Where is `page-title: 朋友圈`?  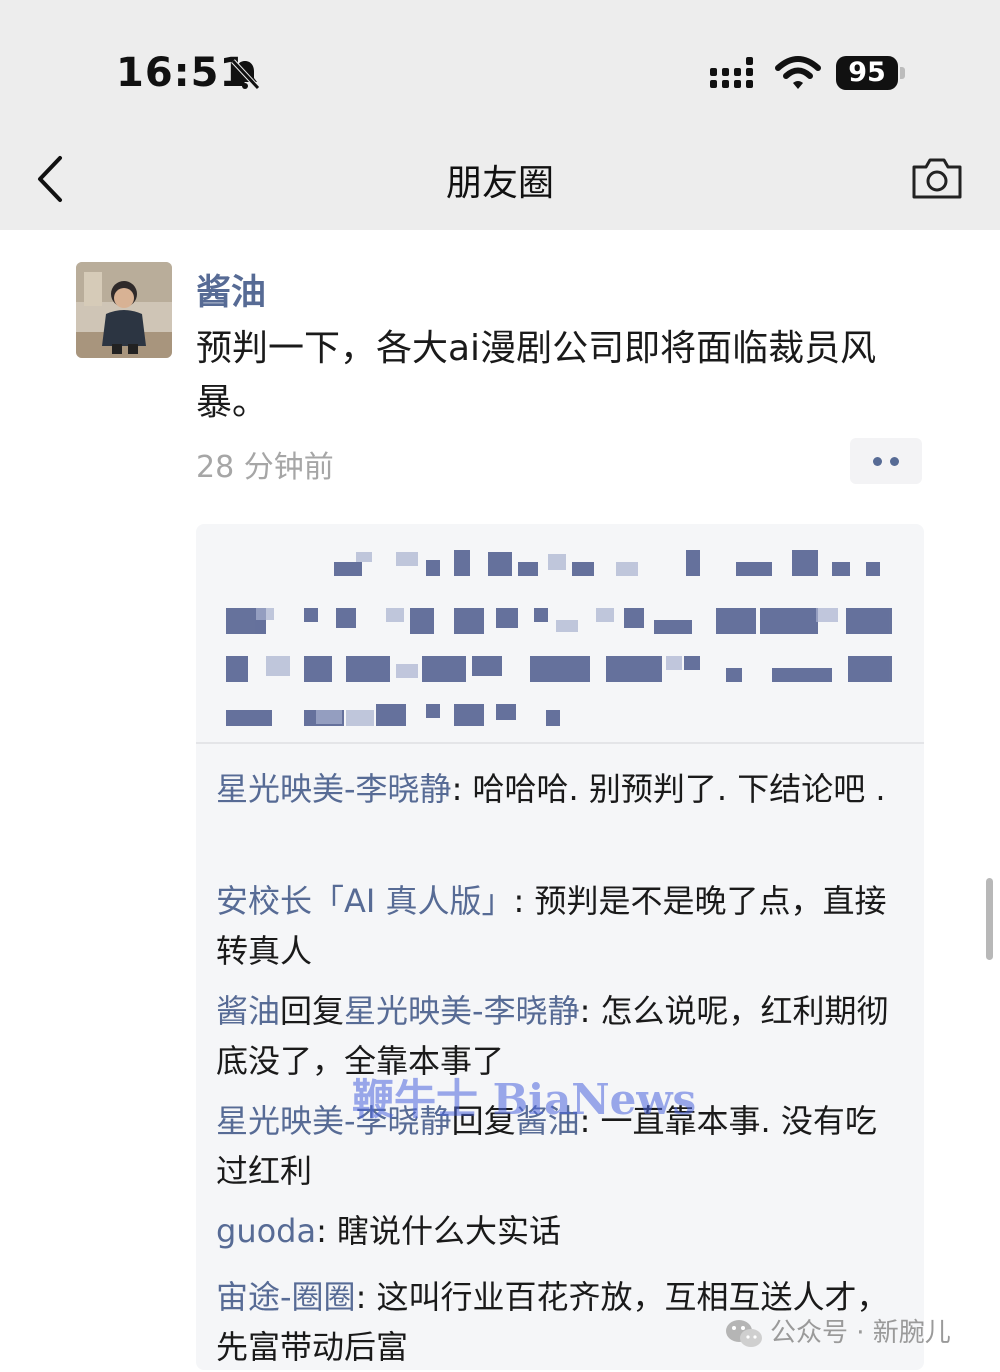 page-title: 朋友圈 is located at coordinates (499, 183).